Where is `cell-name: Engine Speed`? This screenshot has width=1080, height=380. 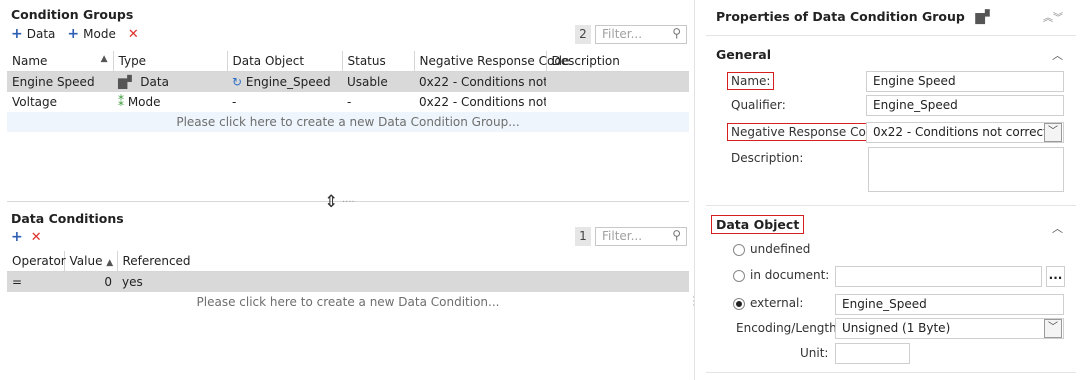
cell-name: Engine Speed is located at coordinates (60, 81).